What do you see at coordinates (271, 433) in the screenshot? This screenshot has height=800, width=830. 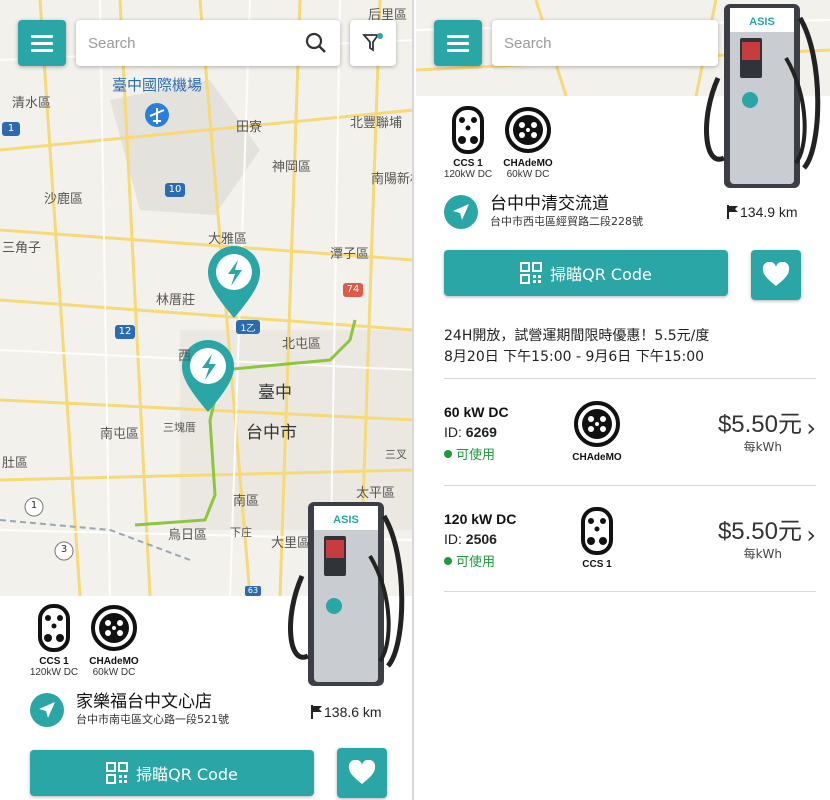 I see `map-label-taizhong-city: 台中市` at bounding box center [271, 433].